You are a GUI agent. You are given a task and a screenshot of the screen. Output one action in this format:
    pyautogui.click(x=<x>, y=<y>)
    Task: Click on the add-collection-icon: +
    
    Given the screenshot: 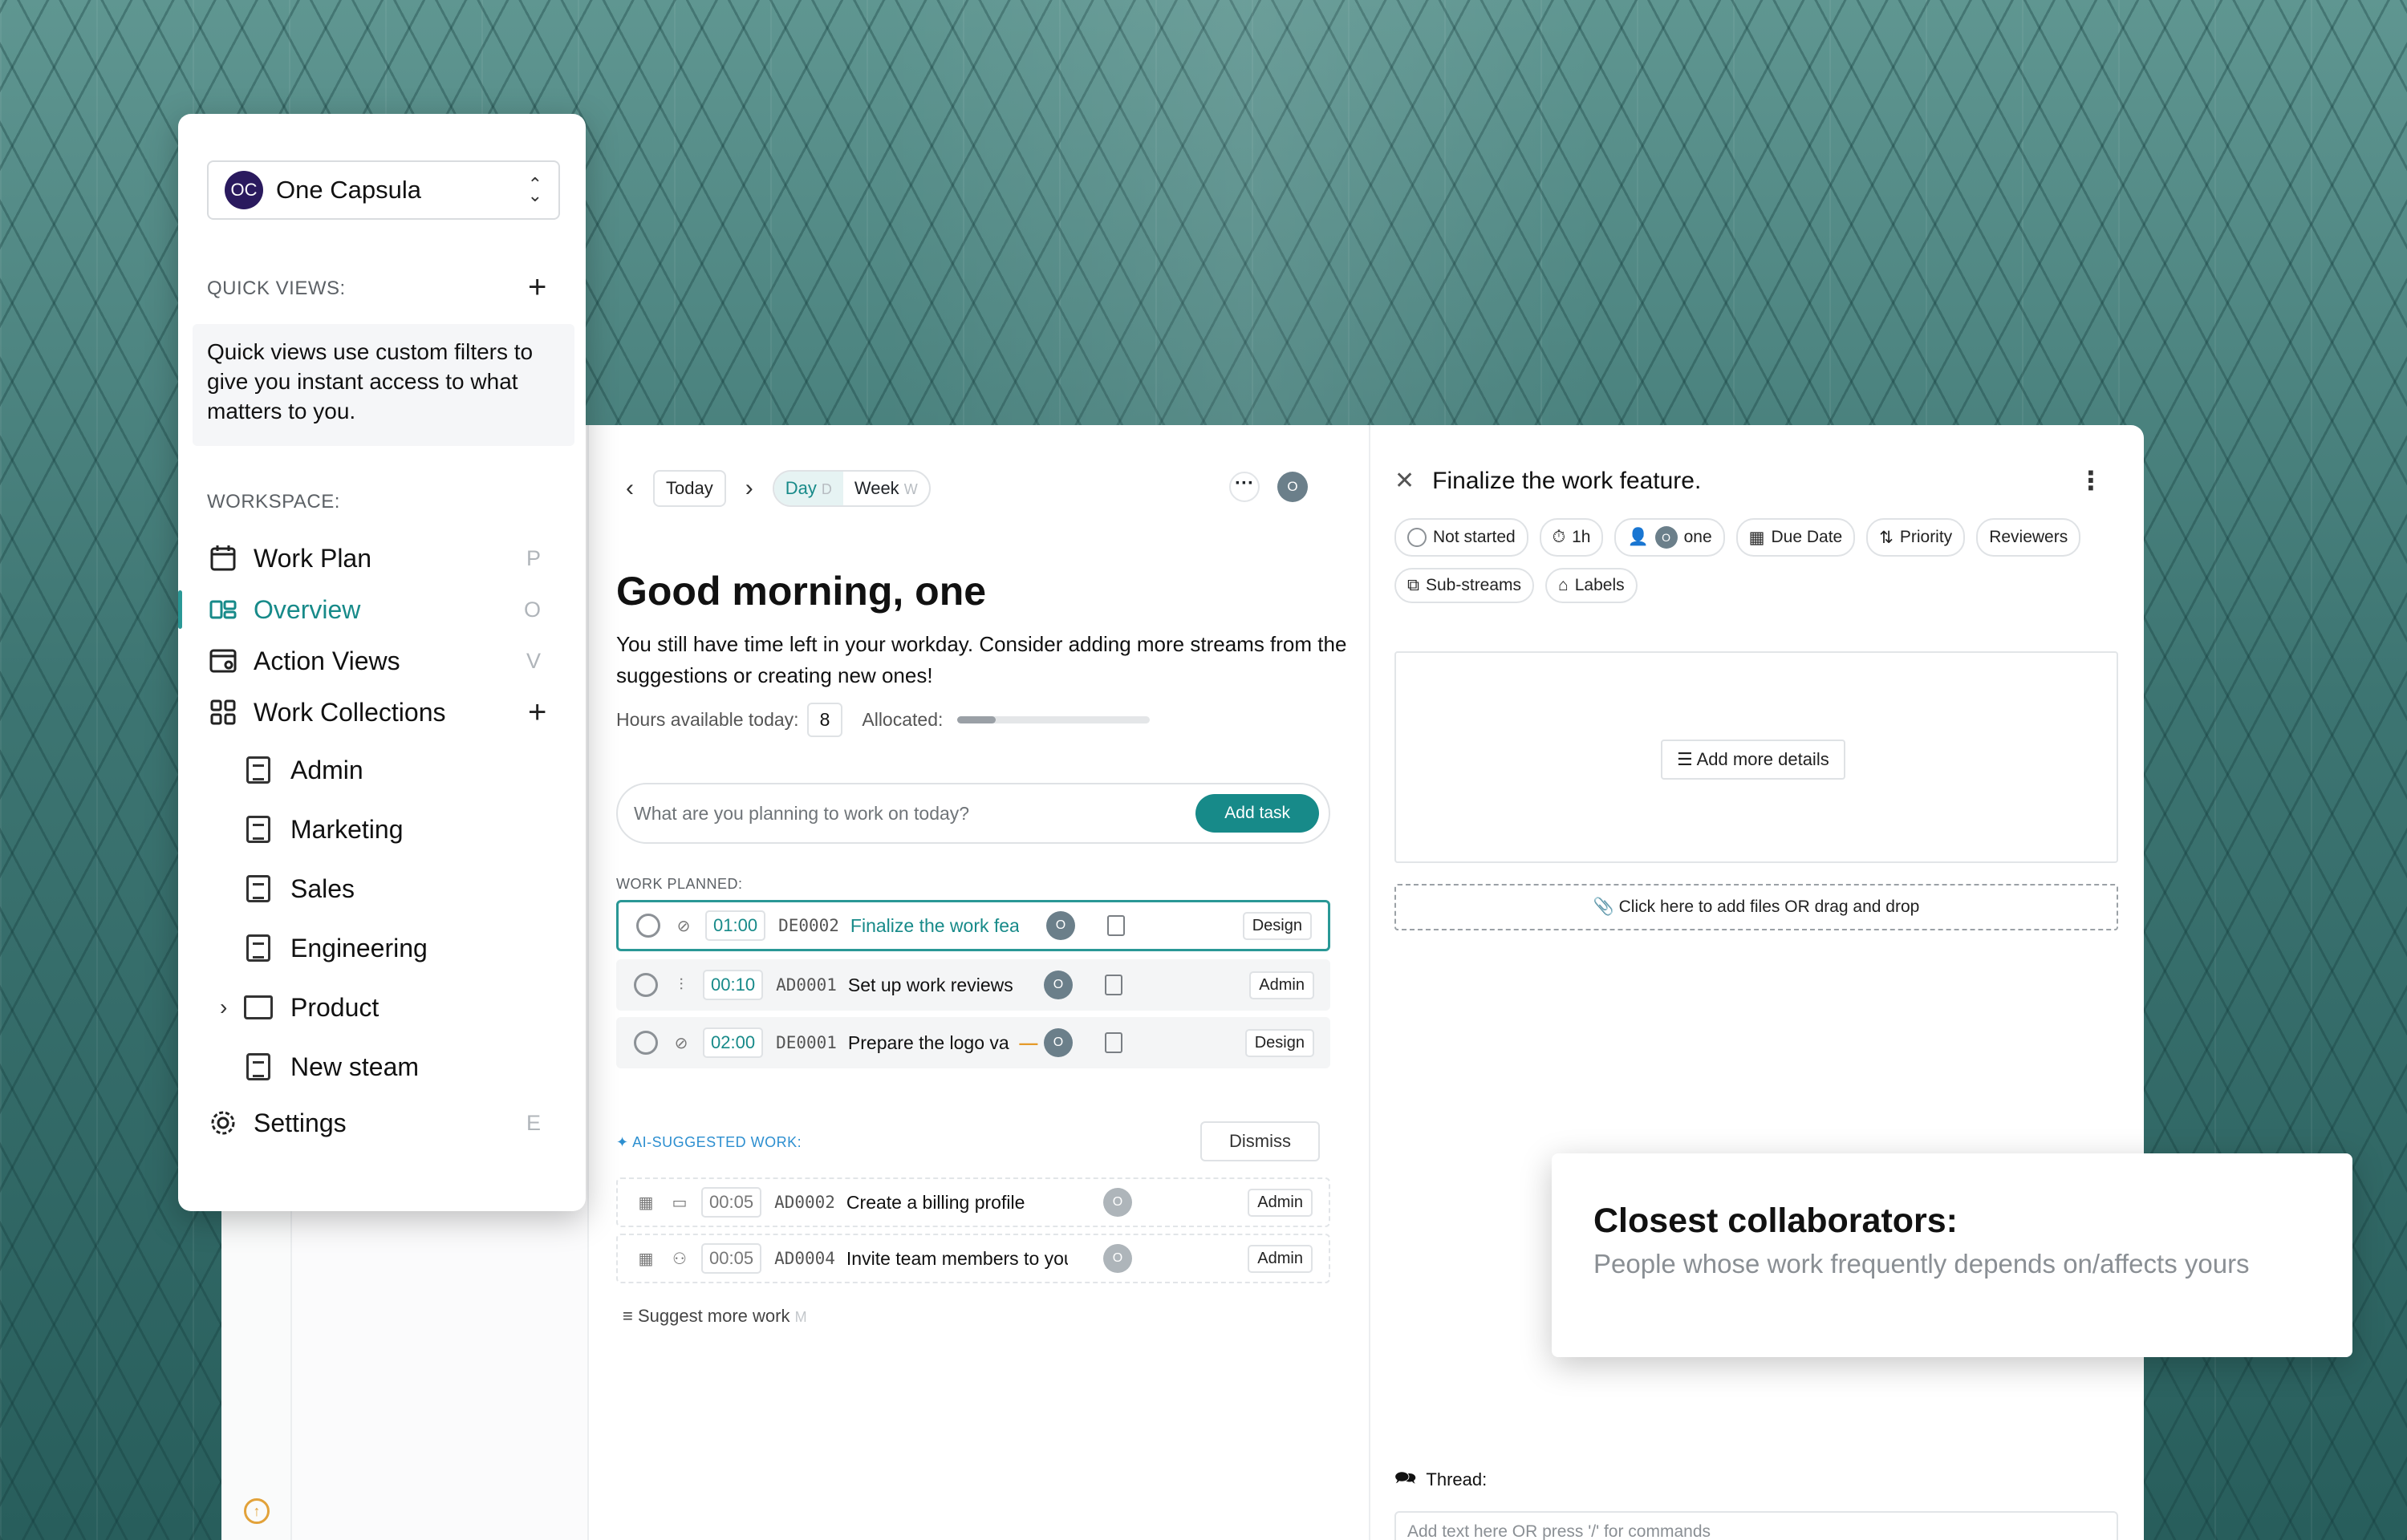 What is the action you would take?
    pyautogui.click(x=537, y=712)
    